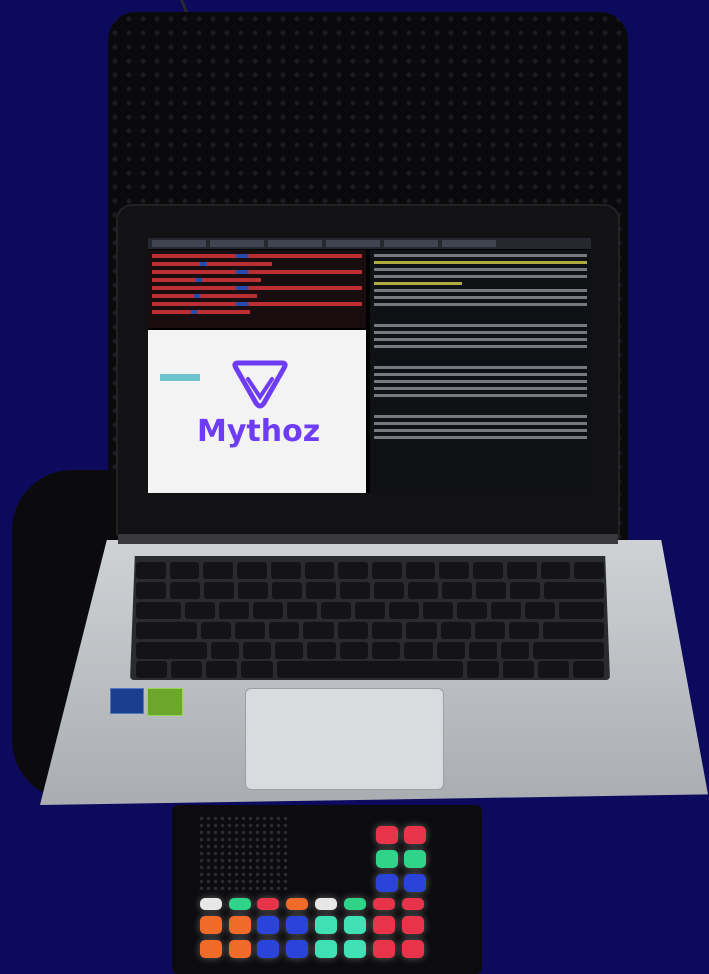  What do you see at coordinates (127, 701) in the screenshot?
I see `cpu-sticker` at bounding box center [127, 701].